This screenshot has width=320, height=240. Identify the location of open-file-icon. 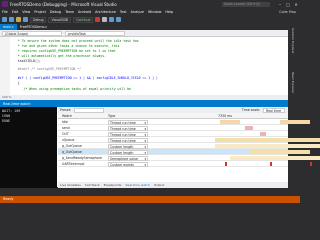
(18, 19).